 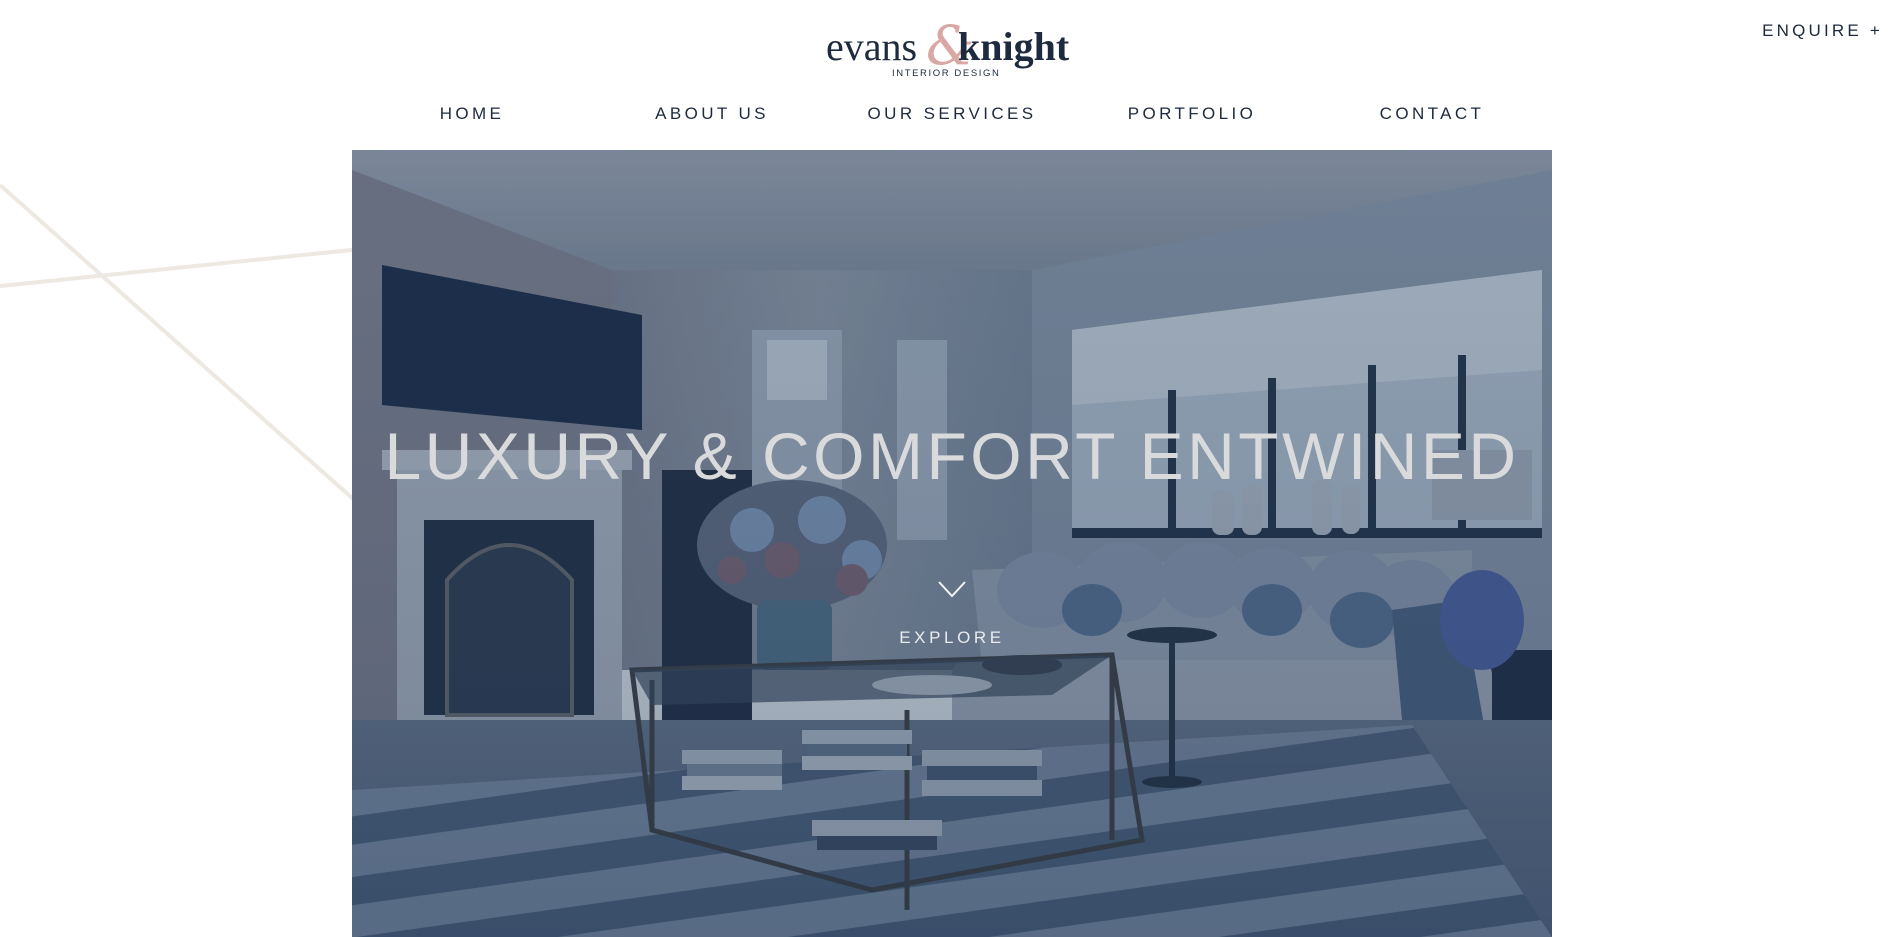 What do you see at coordinates (948, 49) in the screenshot?
I see `logo-mark: evans & knight INTERIOR DESIGN` at bounding box center [948, 49].